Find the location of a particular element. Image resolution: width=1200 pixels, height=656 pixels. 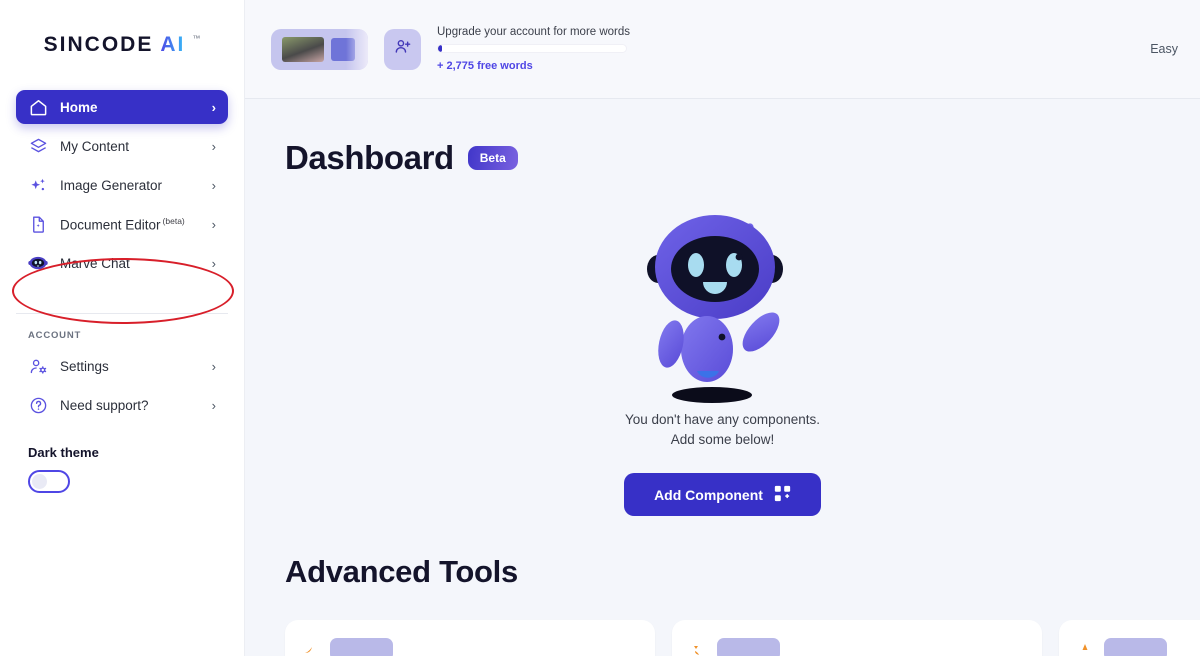

add-component-label: Add Component is located at coordinates (708, 494).